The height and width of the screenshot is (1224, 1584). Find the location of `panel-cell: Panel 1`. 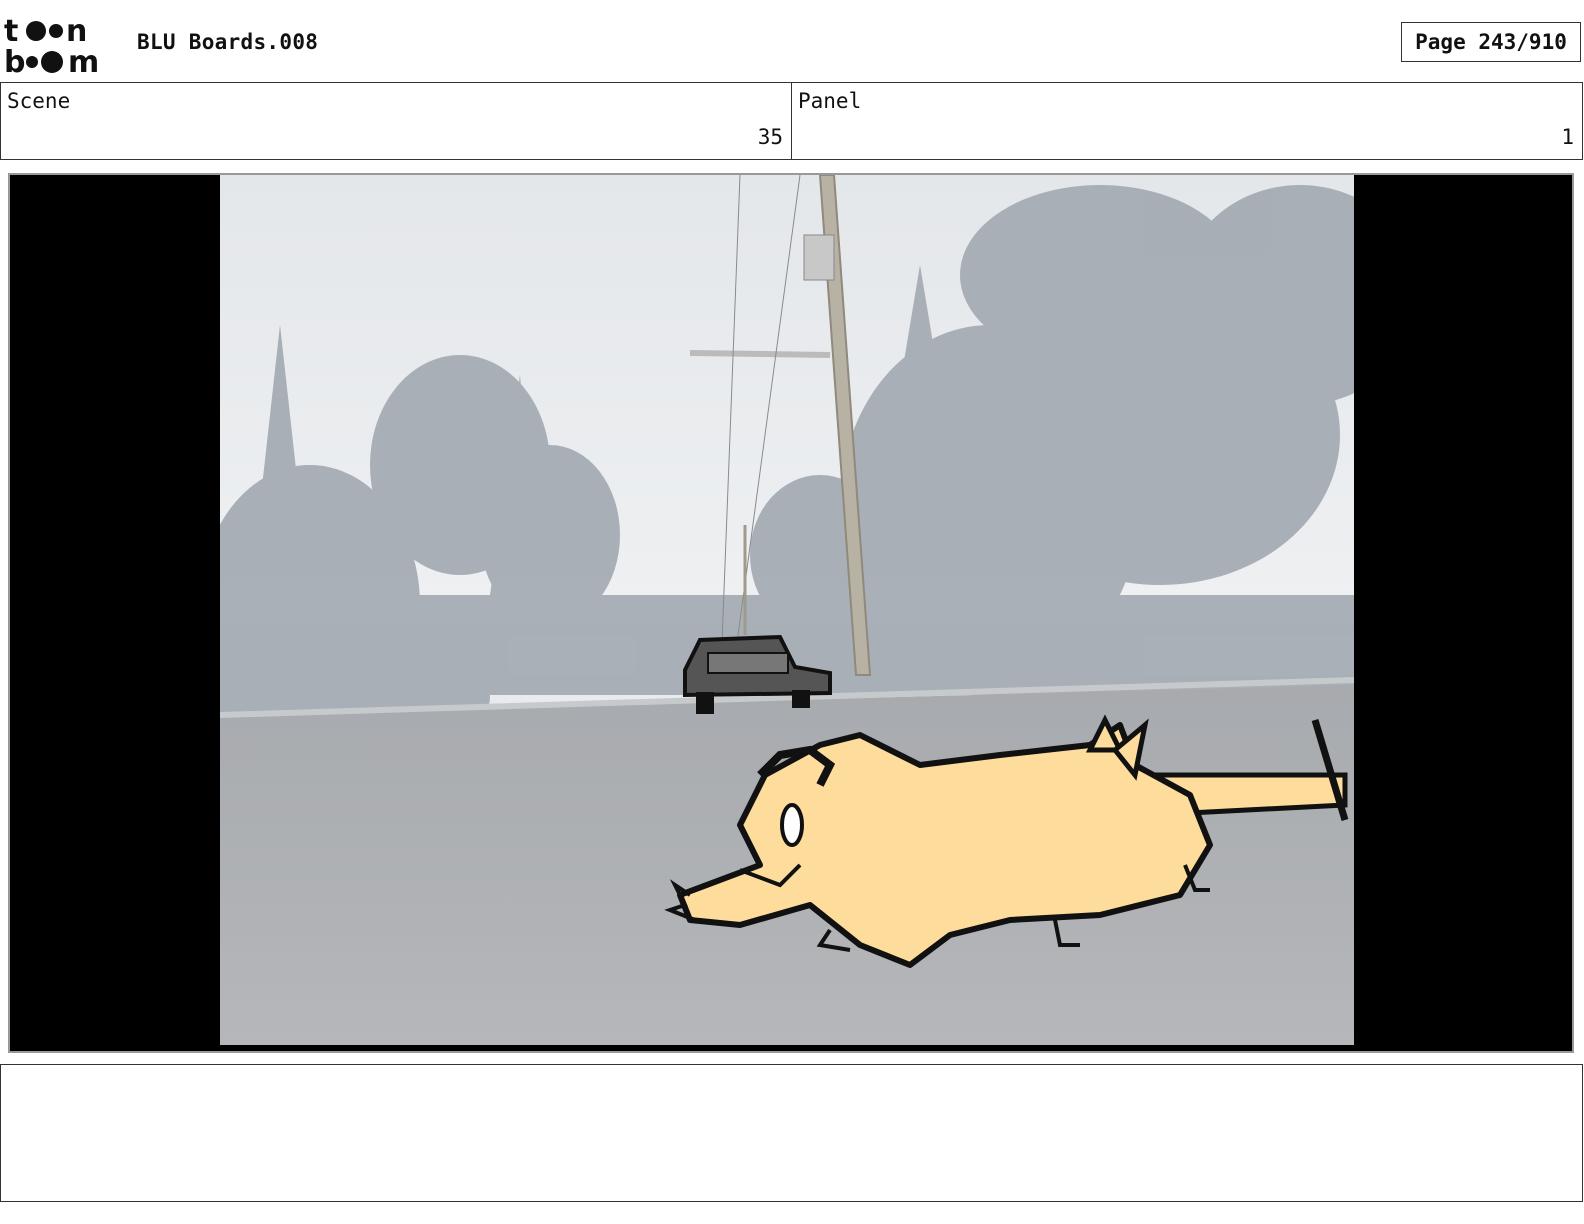

panel-cell: Panel 1 is located at coordinates (1186, 121).